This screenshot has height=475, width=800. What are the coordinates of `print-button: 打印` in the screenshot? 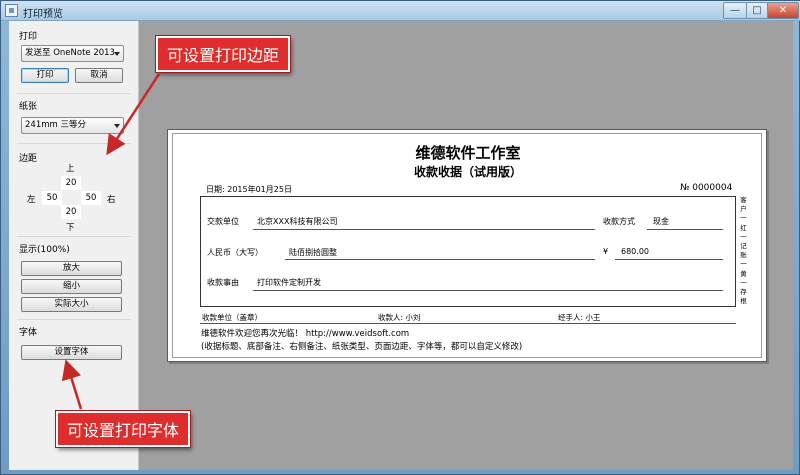 It's located at (45, 75).